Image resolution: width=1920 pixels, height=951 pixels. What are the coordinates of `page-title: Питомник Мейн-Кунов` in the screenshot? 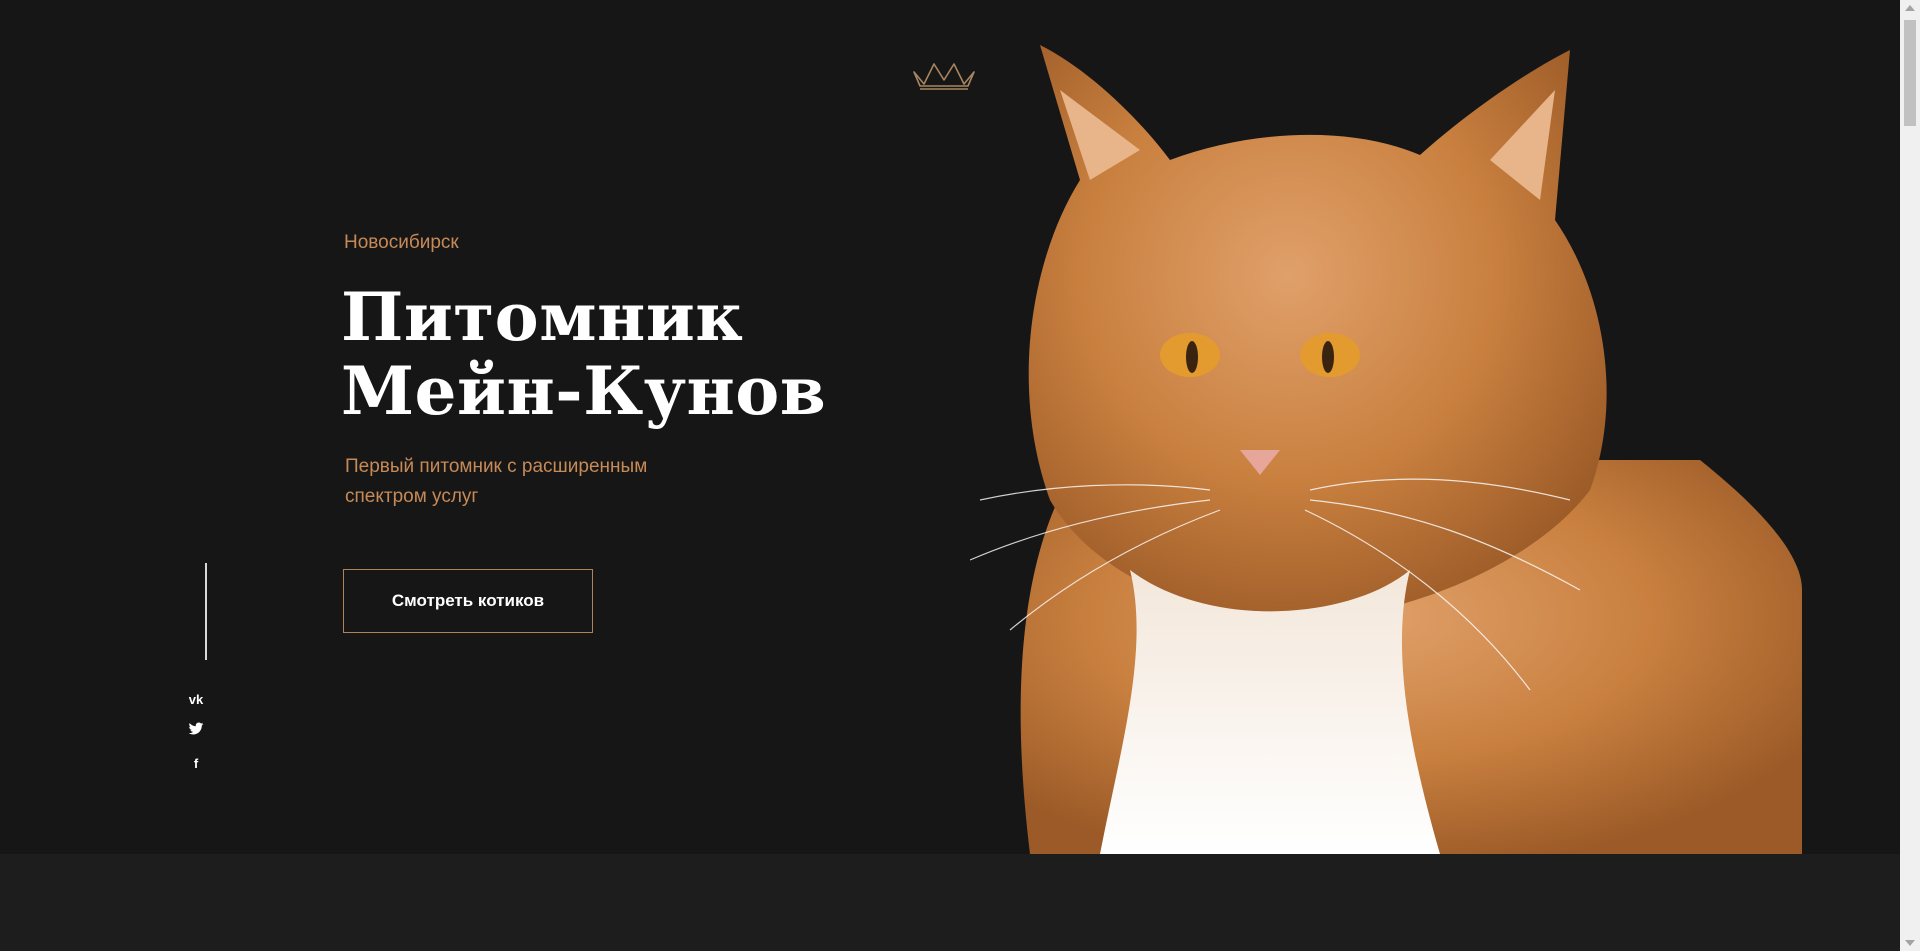 It's located at (583, 354).